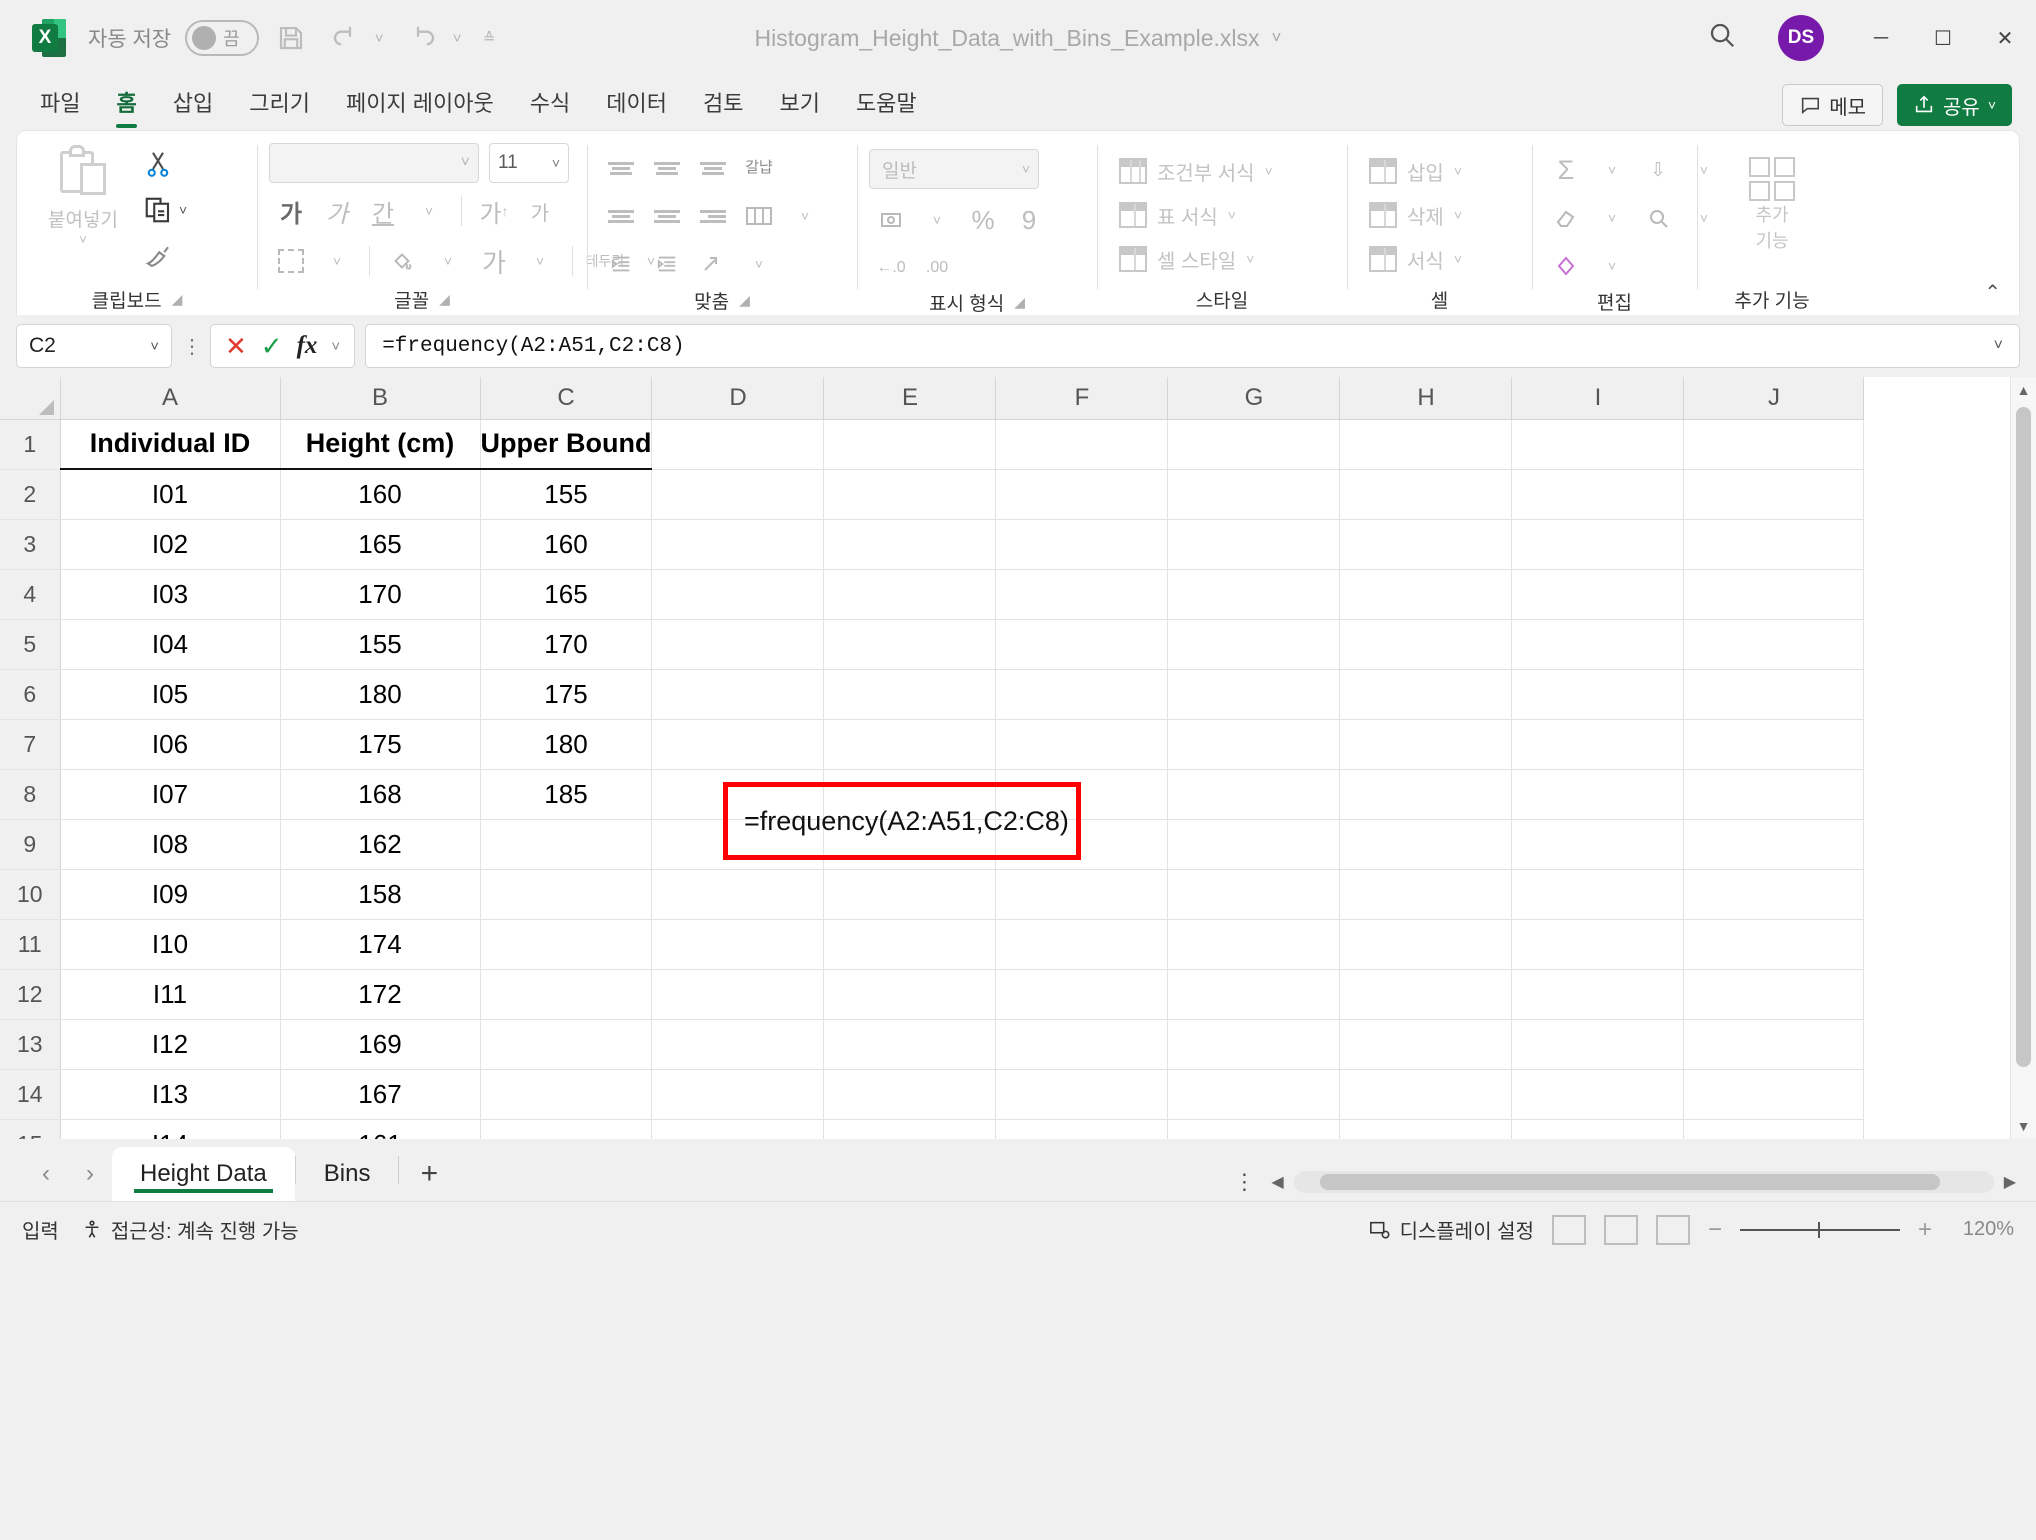 The image size is (2036, 1540). What do you see at coordinates (738, 444) in the screenshot?
I see `cell-d1` at bounding box center [738, 444].